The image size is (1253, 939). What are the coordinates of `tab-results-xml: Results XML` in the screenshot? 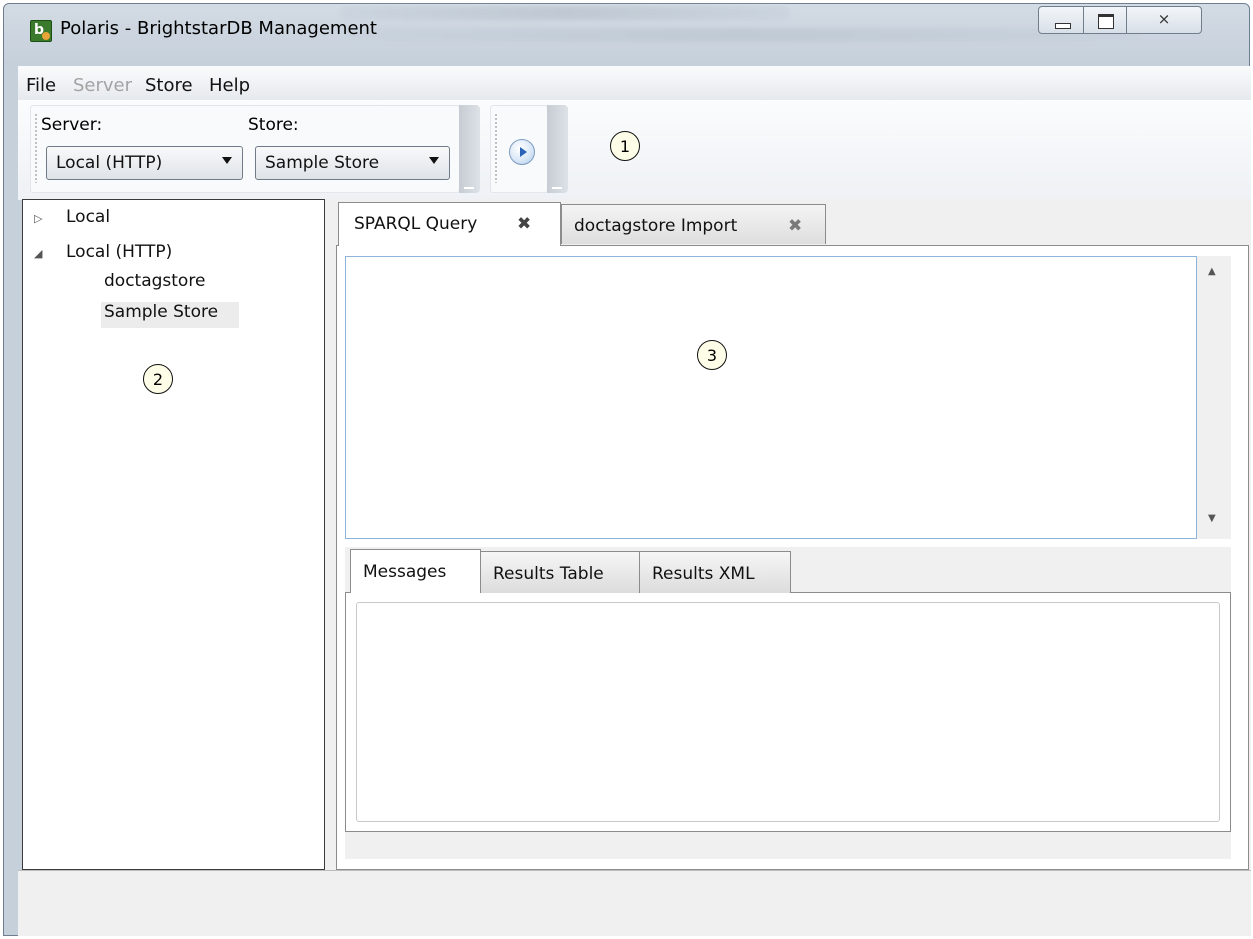 It's located at (715, 572).